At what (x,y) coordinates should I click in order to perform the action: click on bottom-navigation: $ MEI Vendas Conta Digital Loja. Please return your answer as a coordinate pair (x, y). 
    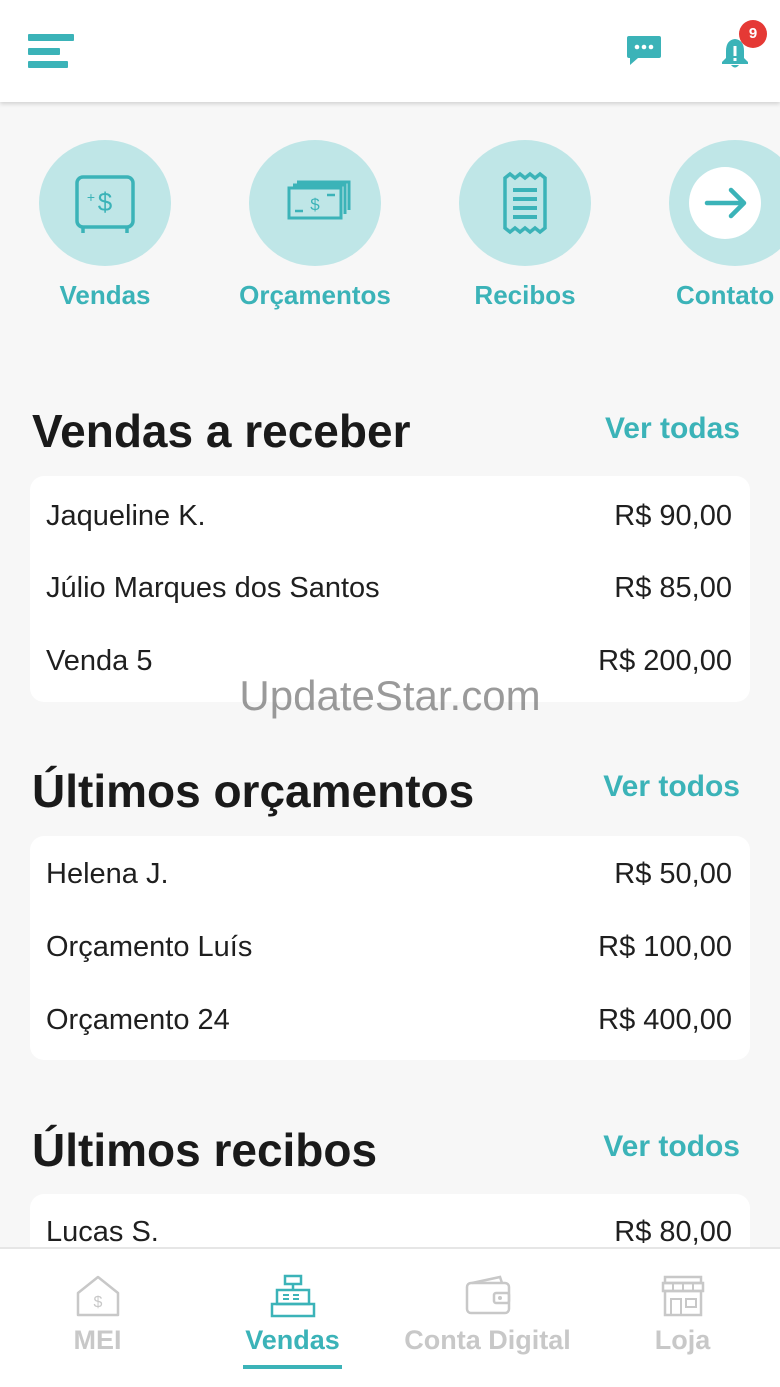
    Looking at the image, I should click on (390, 1317).